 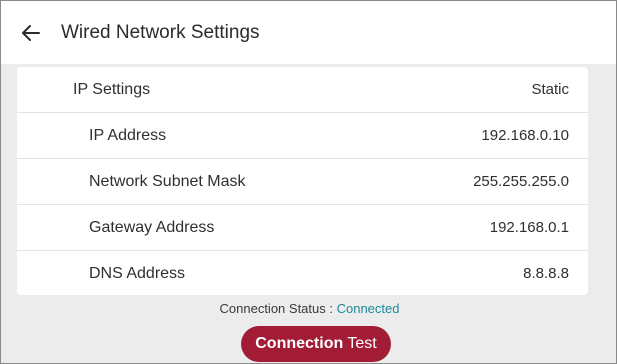 What do you see at coordinates (31, 33) in the screenshot?
I see `arrow-left-icon` at bounding box center [31, 33].